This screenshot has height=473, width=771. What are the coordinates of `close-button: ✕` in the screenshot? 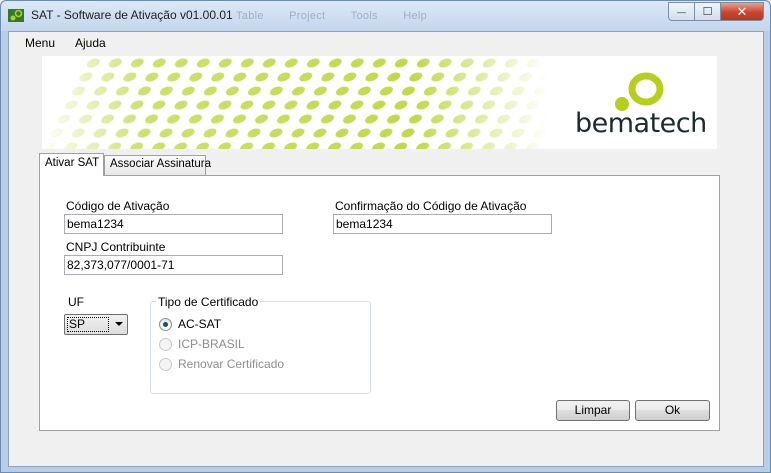 It's located at (742, 11).